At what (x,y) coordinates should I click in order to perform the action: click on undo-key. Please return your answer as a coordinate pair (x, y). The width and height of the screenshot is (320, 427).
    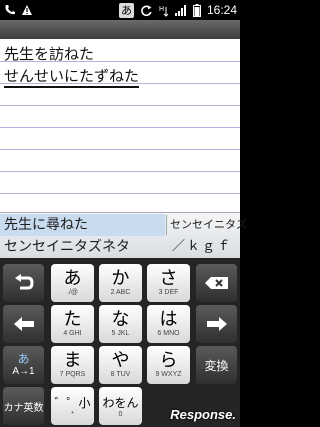
    Looking at the image, I should click on (23, 283).